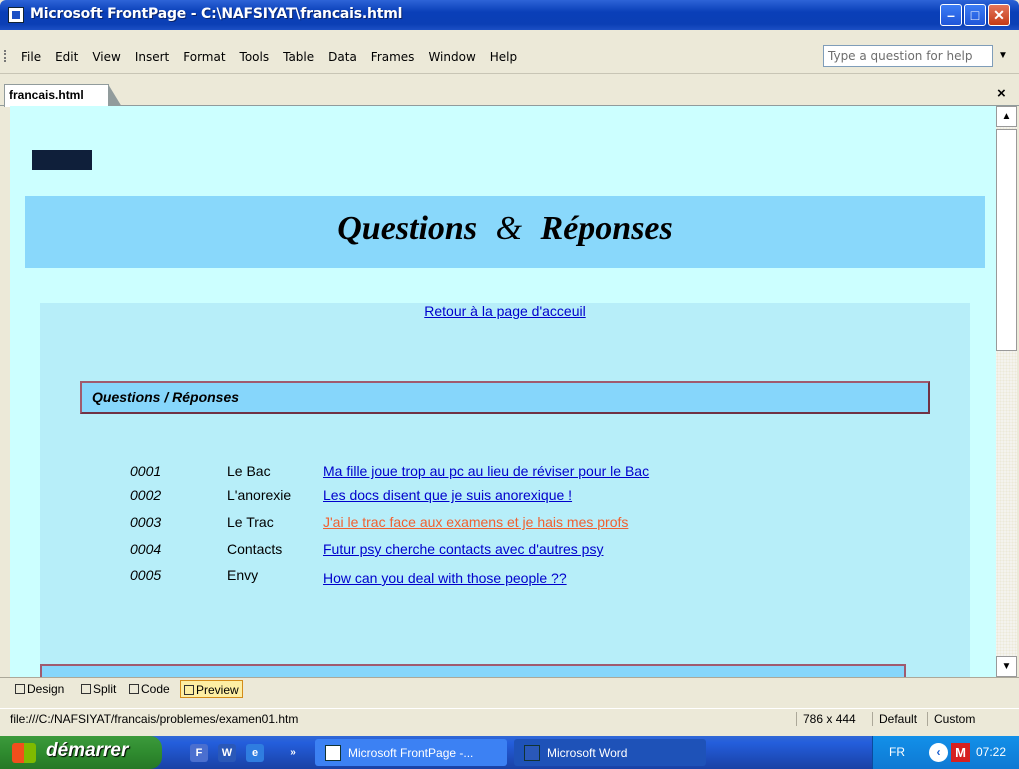  What do you see at coordinates (532, 753) in the screenshot?
I see `word-task-icon` at bounding box center [532, 753].